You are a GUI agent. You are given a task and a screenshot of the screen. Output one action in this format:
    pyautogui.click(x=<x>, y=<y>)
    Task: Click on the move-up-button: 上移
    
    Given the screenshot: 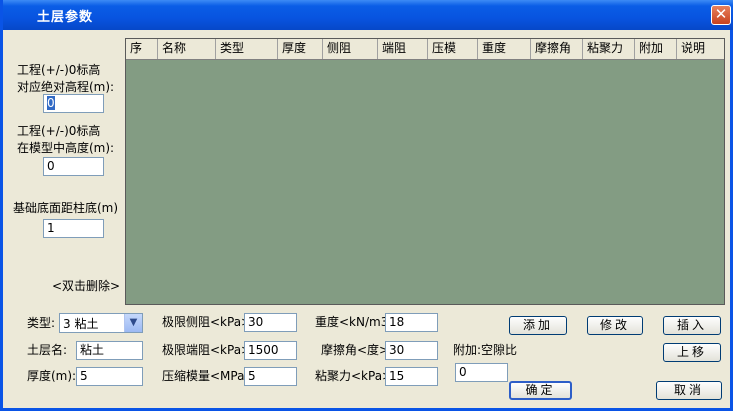 What is the action you would take?
    pyautogui.click(x=692, y=352)
    